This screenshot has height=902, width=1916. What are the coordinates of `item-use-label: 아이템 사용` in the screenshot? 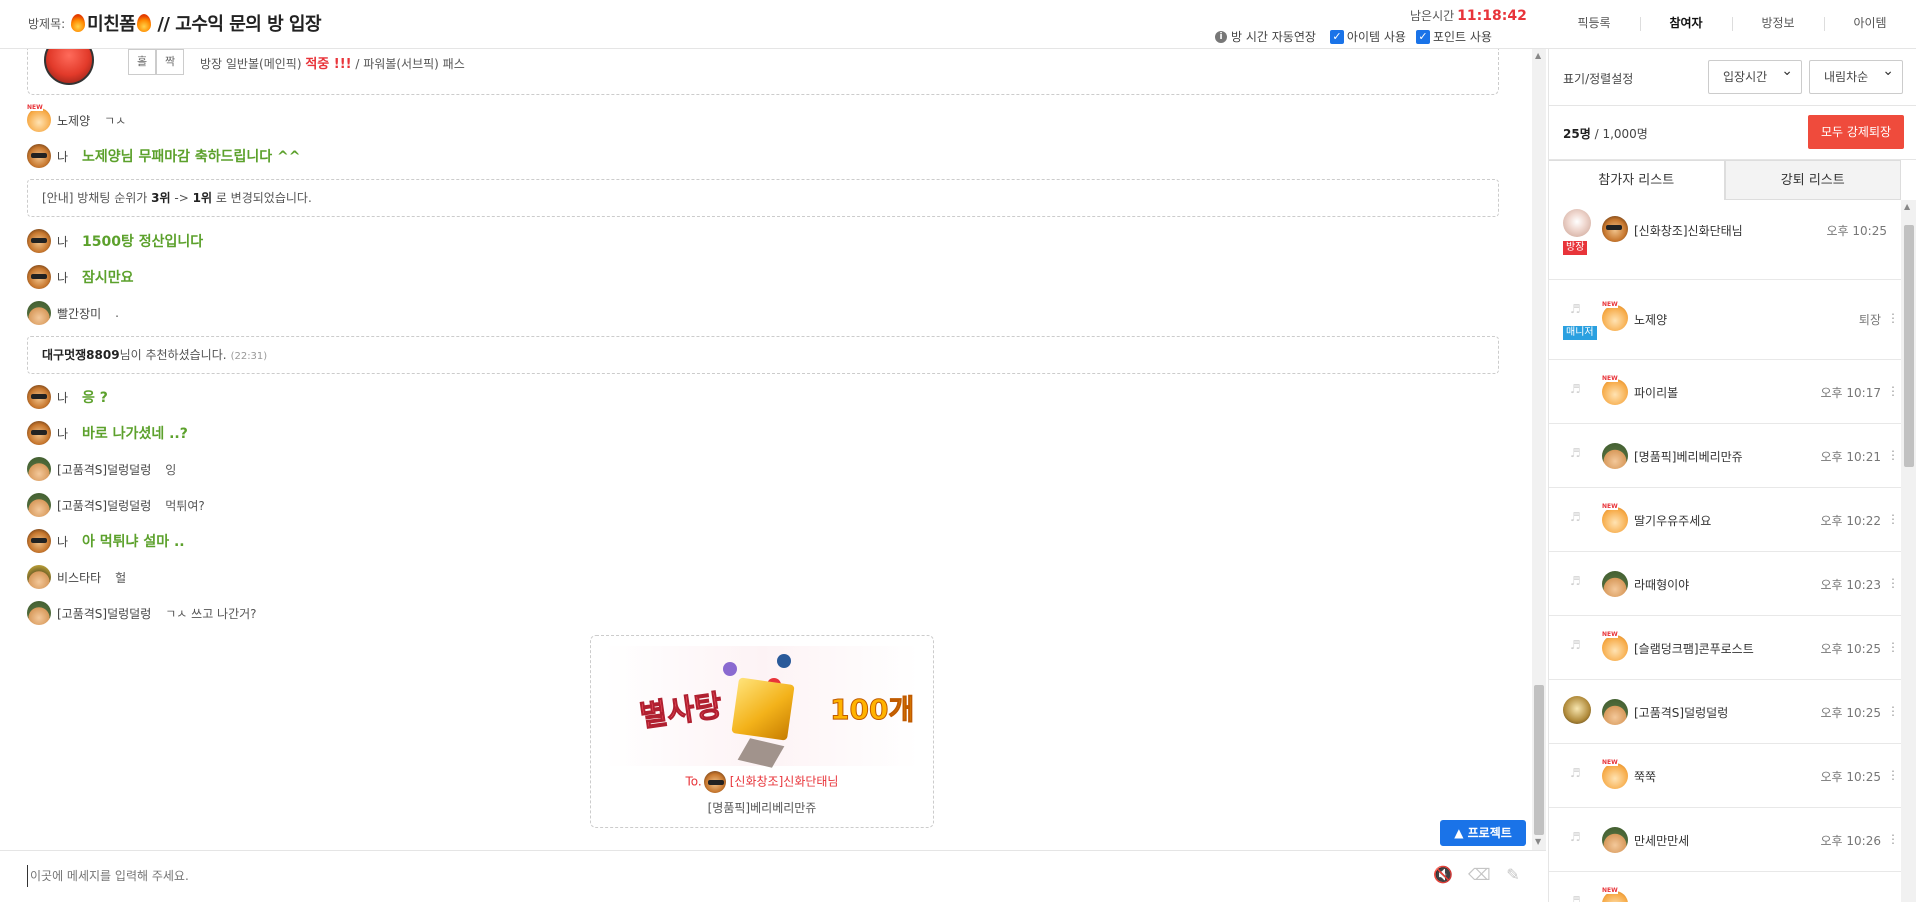 It's located at (1376, 36).